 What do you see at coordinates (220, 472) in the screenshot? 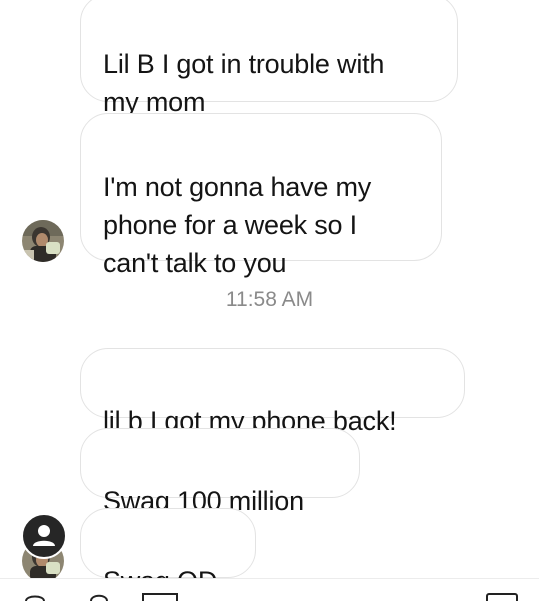
I see `message-bubble-4: Swag 100 million` at bounding box center [220, 472].